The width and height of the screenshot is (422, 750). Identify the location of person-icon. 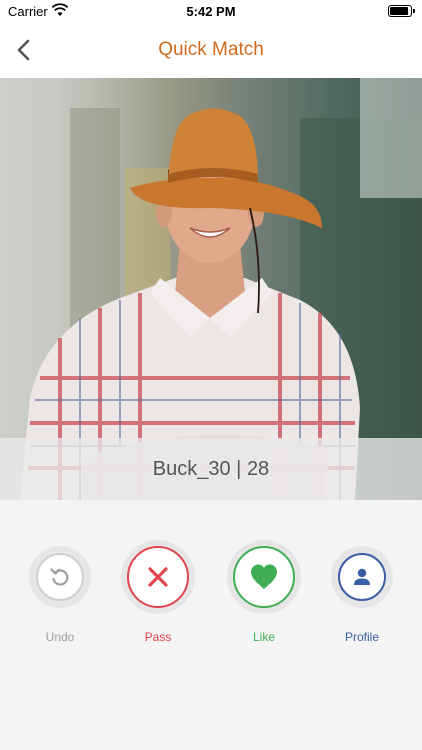
(362, 576).